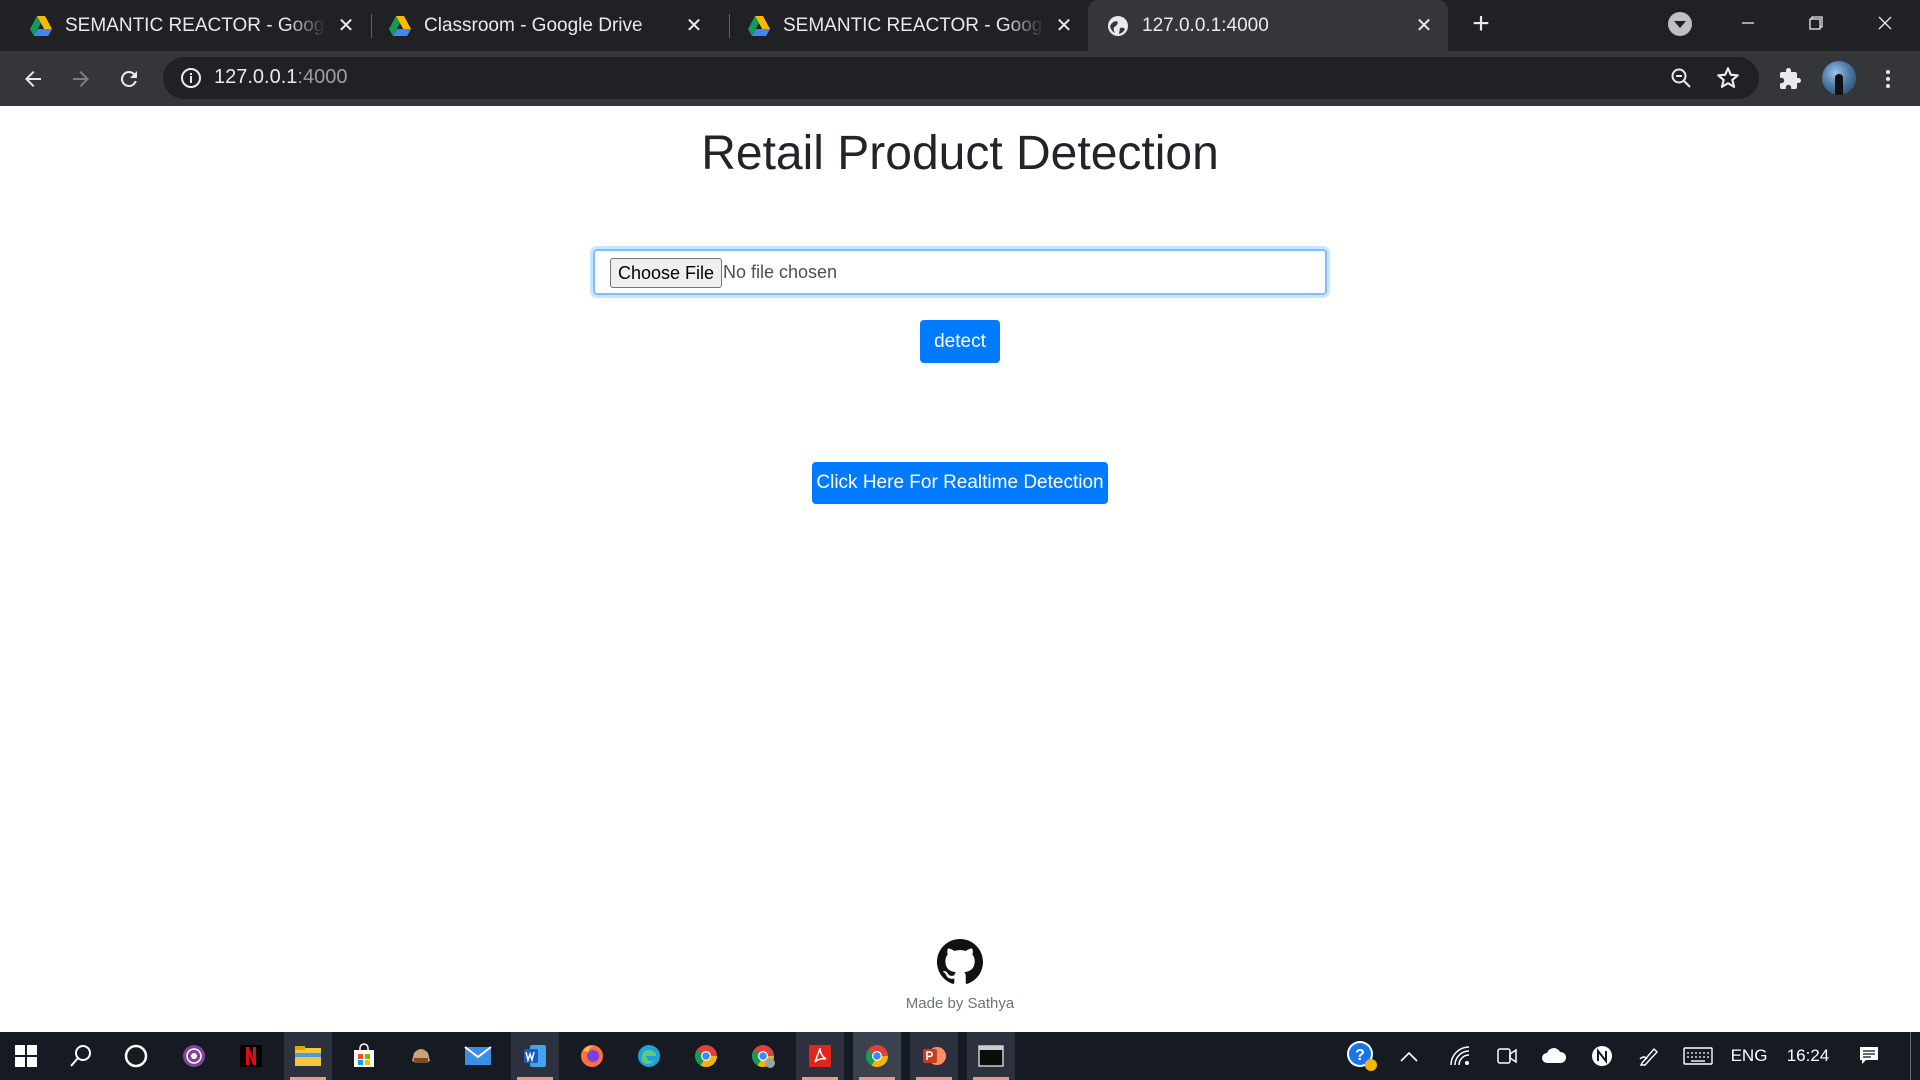  I want to click on store-bag-icon, so click(364, 1055).